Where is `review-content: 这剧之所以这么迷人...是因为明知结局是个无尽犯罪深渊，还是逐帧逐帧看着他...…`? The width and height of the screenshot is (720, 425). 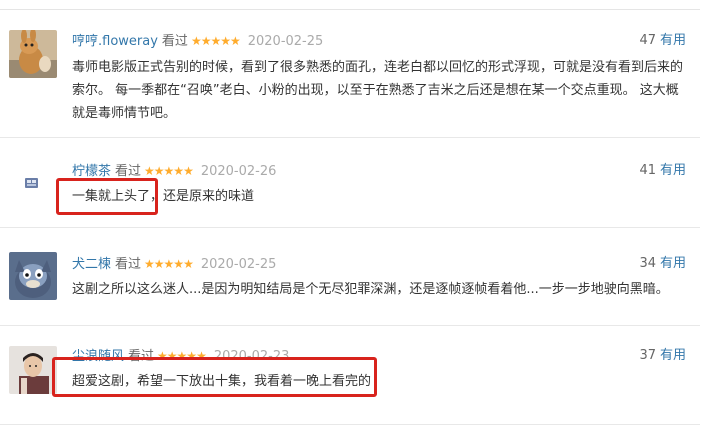
review-content: 这剧之所以这么迷人...是因为明知结局是个无尽犯罪深渊，还是逐帧逐帧看着他...… is located at coordinates (370, 289).